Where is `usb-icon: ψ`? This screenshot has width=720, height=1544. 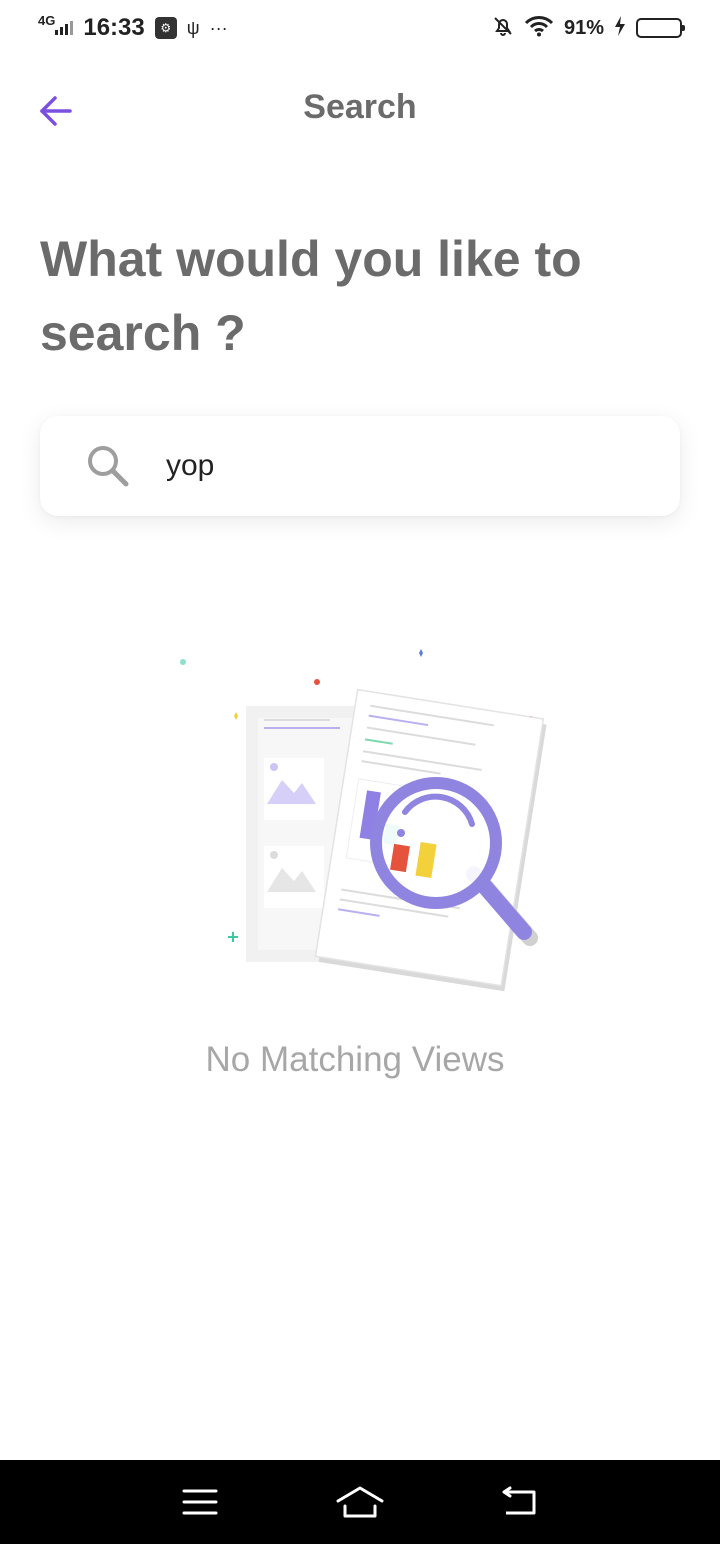 usb-icon: ψ is located at coordinates (193, 27).